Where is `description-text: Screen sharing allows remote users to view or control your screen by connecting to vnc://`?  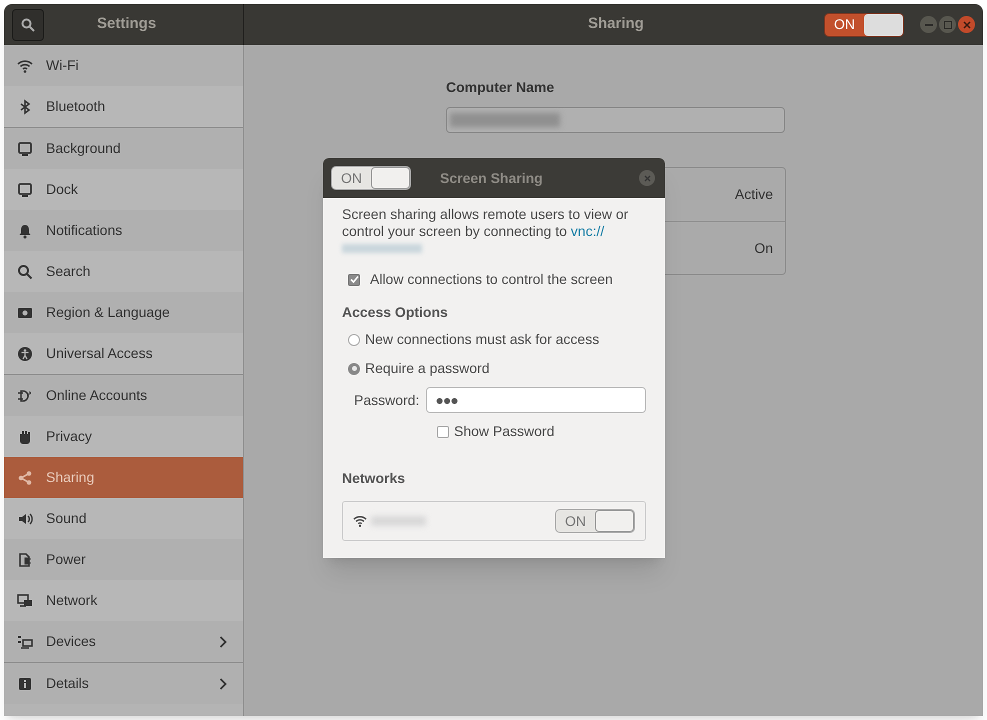 description-text: Screen sharing allows remote users to view or control your screen by connecting to vnc:// is located at coordinates (486, 223).